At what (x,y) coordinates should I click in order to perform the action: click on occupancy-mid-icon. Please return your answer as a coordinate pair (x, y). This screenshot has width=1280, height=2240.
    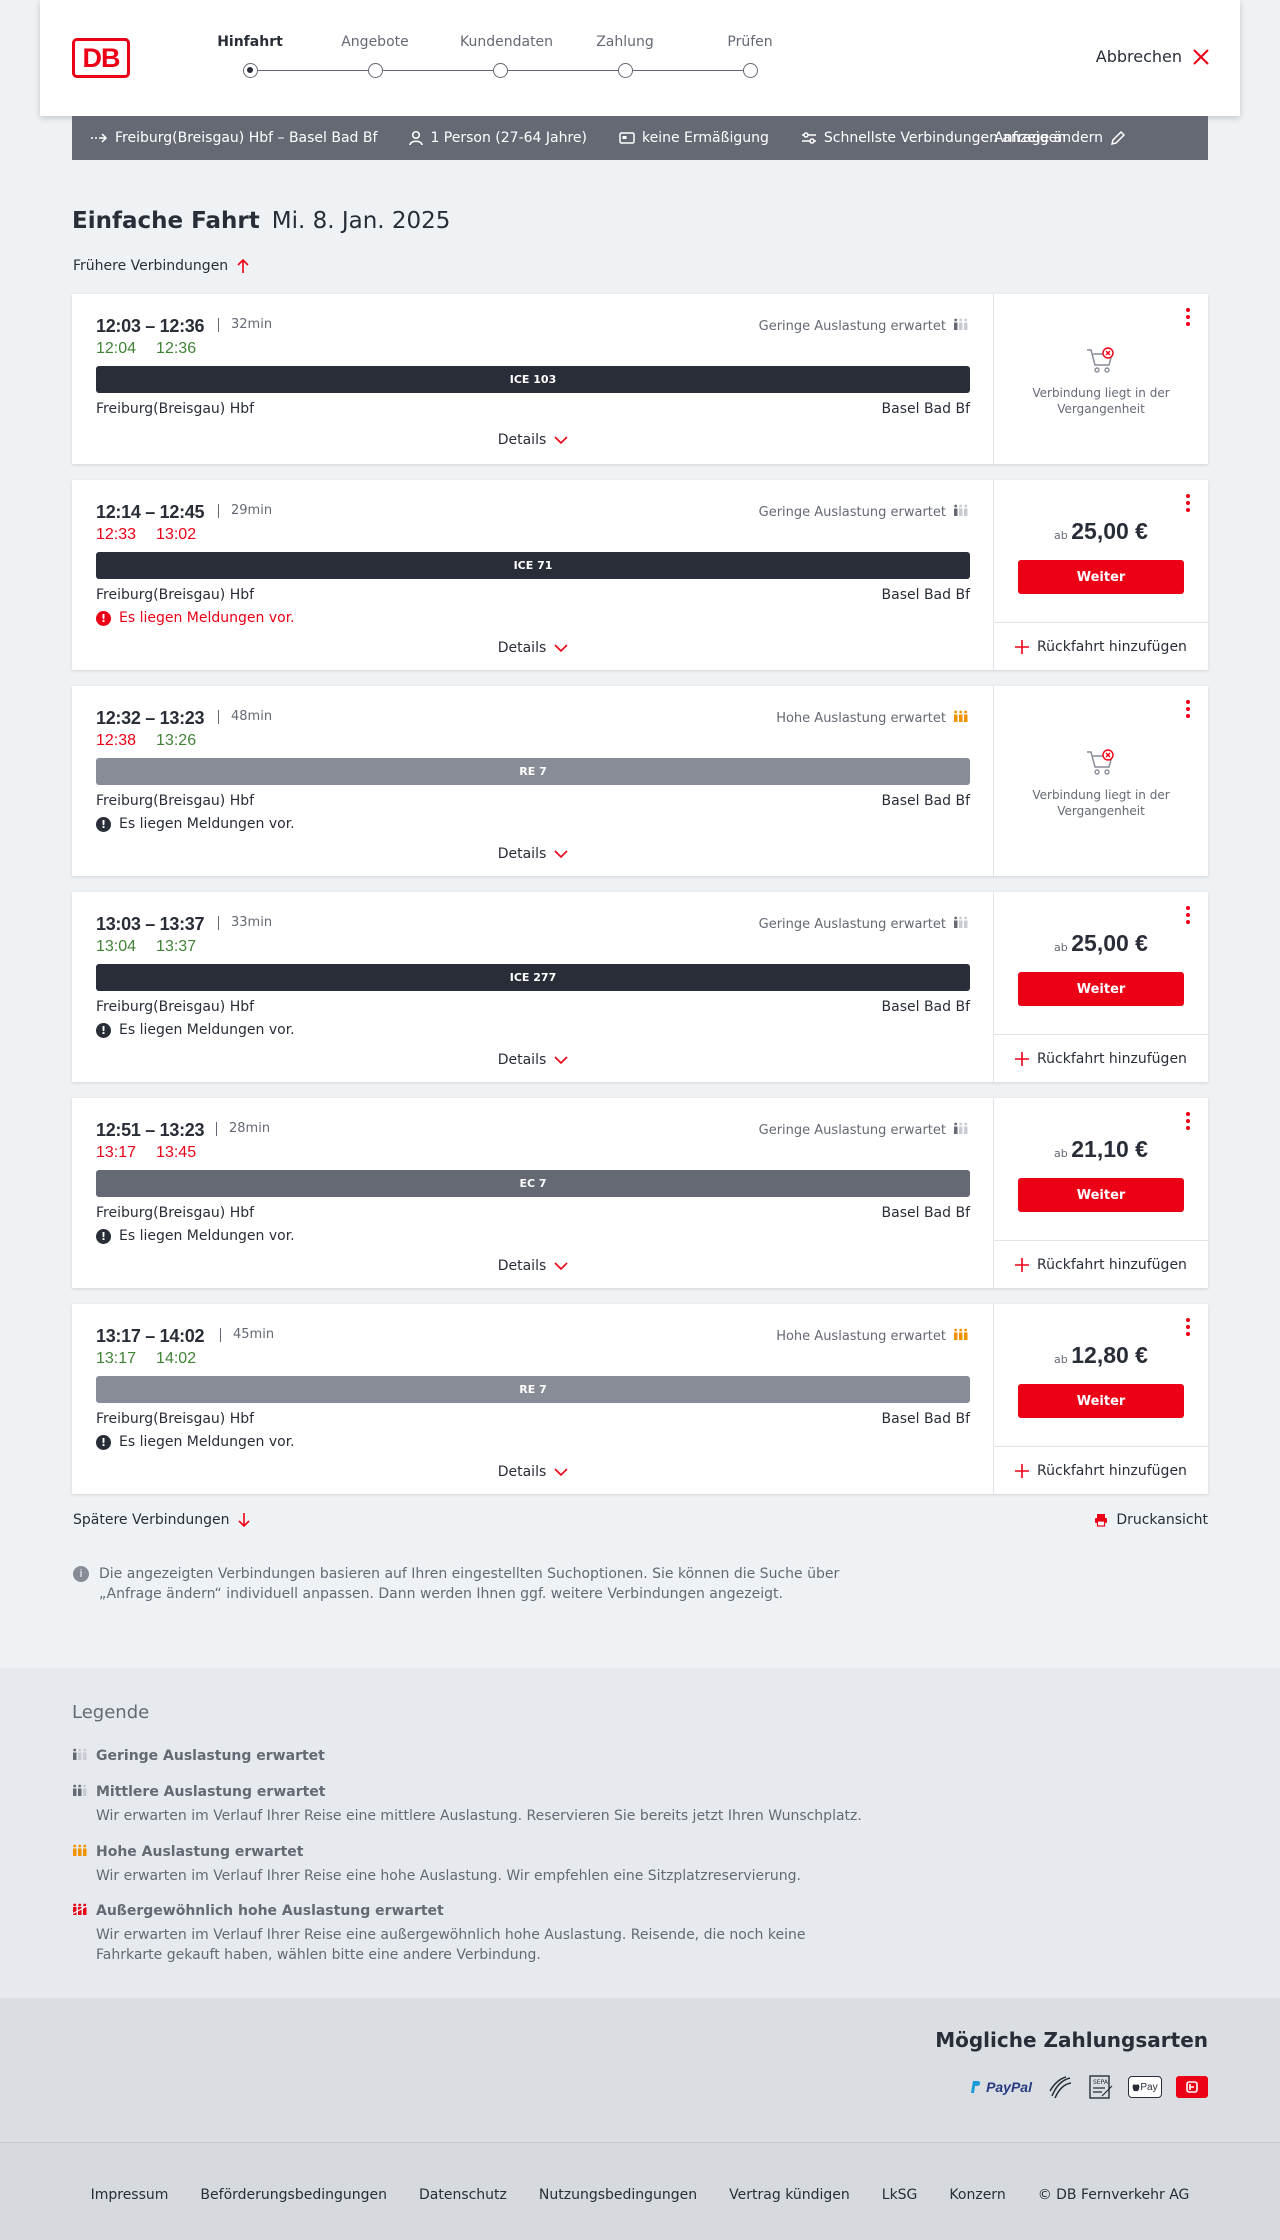
    Looking at the image, I should click on (80, 1792).